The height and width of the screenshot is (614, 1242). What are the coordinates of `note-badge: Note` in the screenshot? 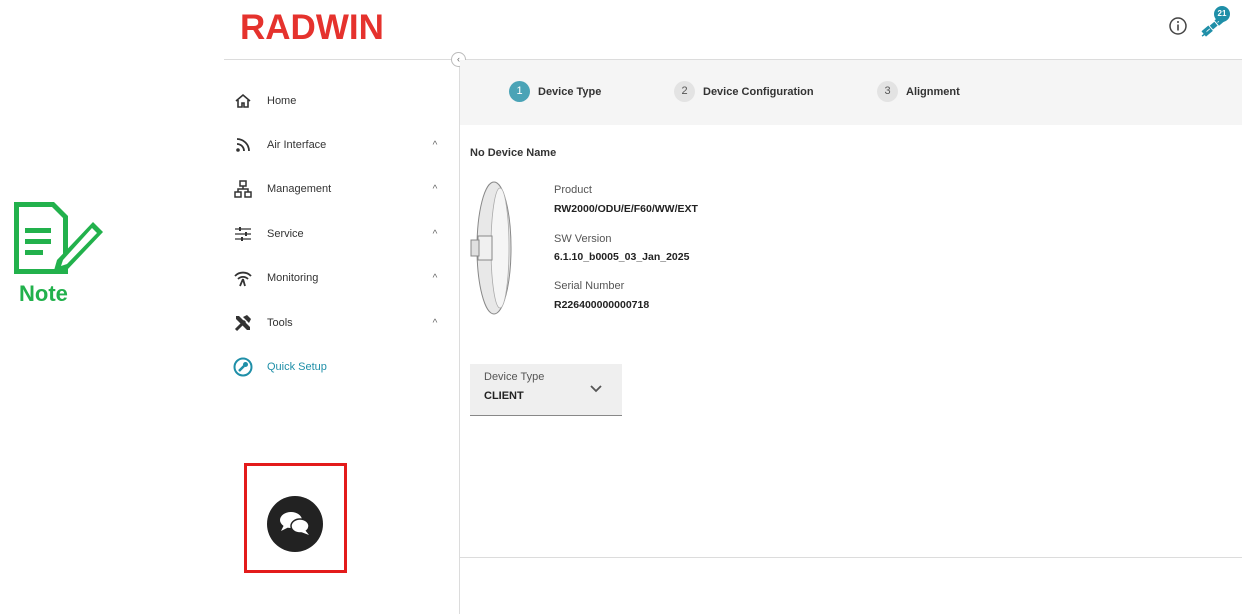 It's located at (58, 253).